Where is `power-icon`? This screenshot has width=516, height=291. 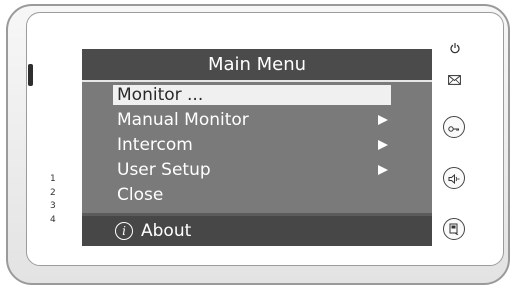
power-icon is located at coordinates (455, 50).